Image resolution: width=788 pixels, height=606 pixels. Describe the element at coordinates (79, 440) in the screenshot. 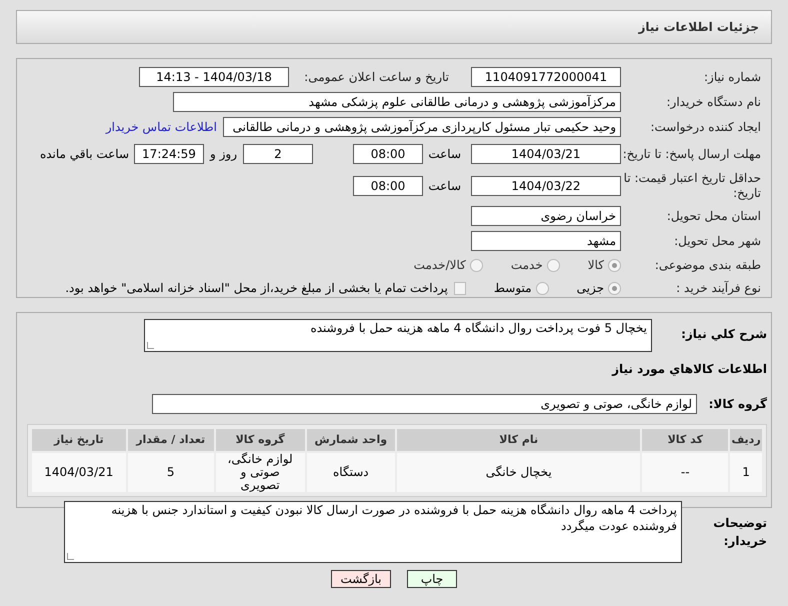

I see `column-header: تاریخ نیاز` at that location.